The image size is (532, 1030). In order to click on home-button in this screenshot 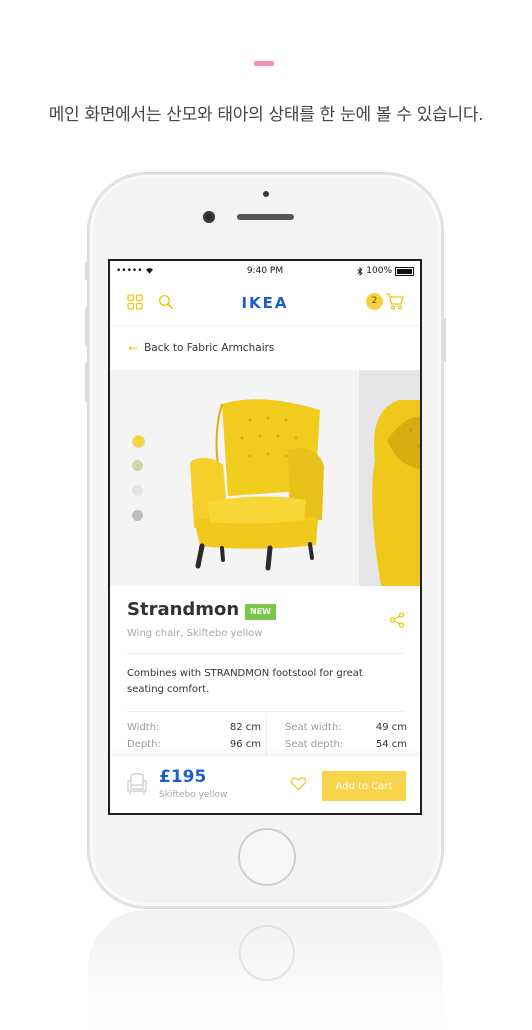, I will do `click(267, 857)`.